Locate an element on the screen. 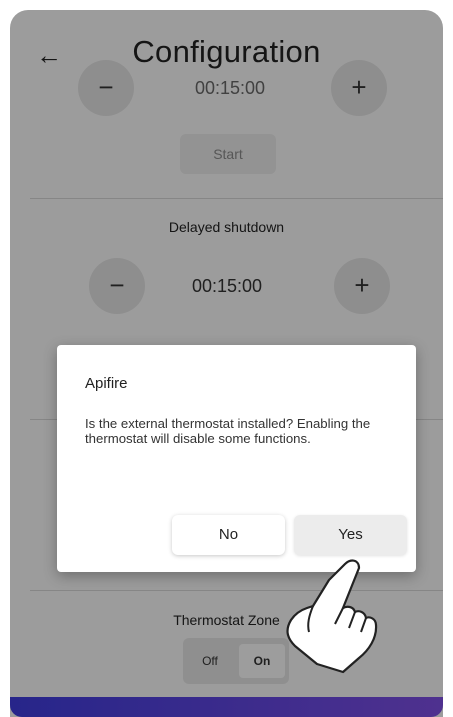 The width and height of the screenshot is (453, 717). hand-pointer-icon is located at coordinates (332, 616).